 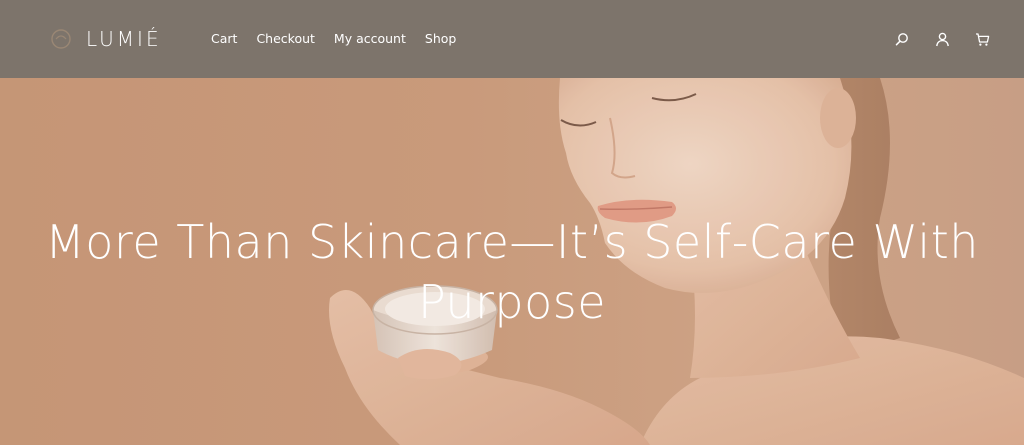 I want to click on cart-icon, so click(x=982, y=39).